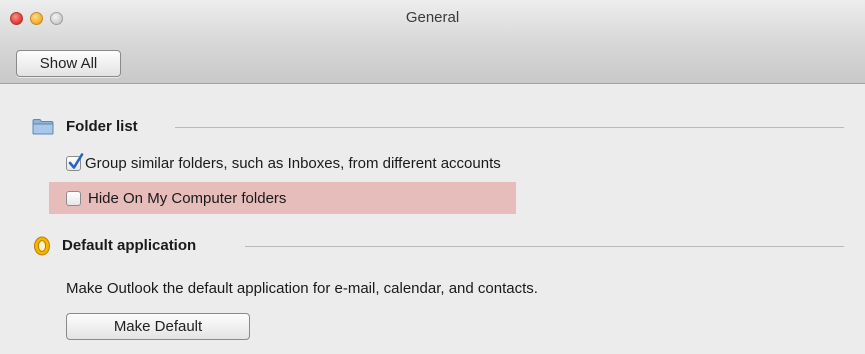 Image resolution: width=865 pixels, height=354 pixels. Describe the element at coordinates (43, 129) in the screenshot. I see `folder-icon` at that location.